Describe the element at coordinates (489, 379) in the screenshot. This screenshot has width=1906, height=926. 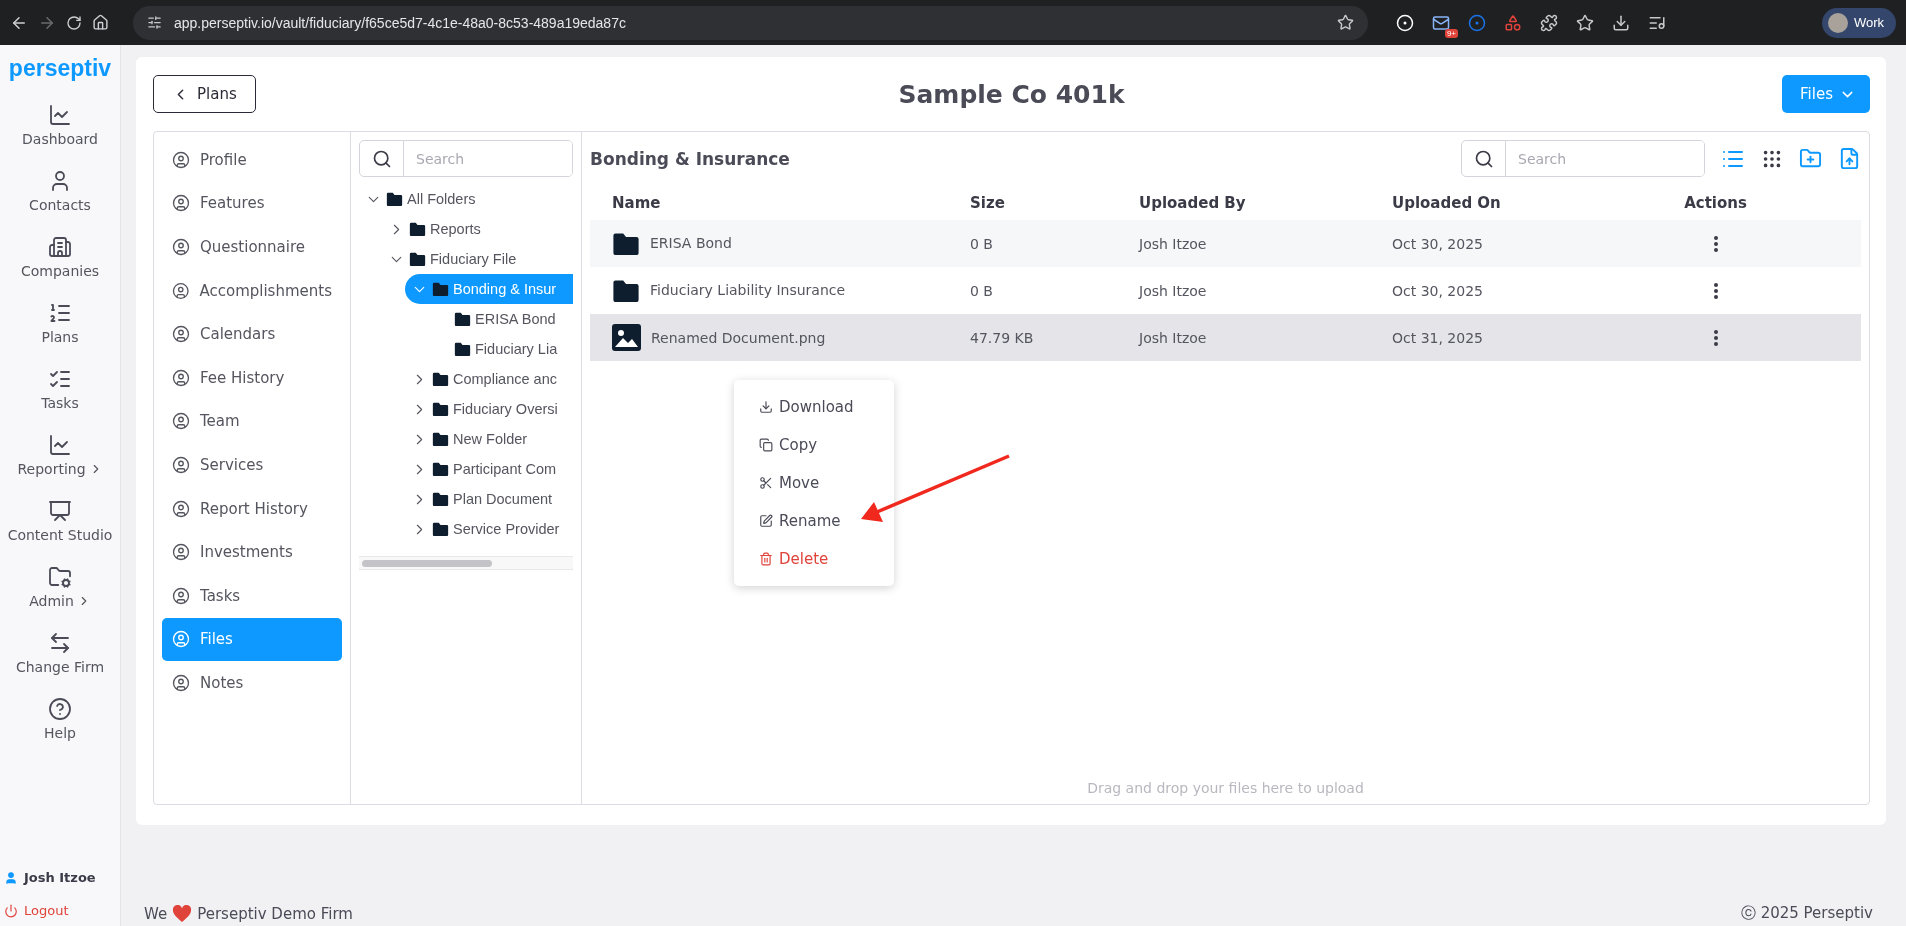
I see `tree-item: Compliance anc` at that location.